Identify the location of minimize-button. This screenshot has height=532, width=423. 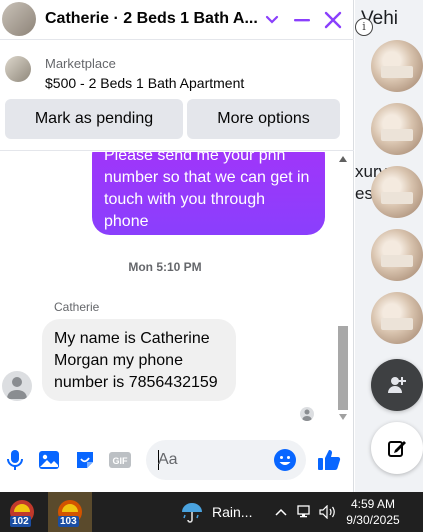
(302, 20).